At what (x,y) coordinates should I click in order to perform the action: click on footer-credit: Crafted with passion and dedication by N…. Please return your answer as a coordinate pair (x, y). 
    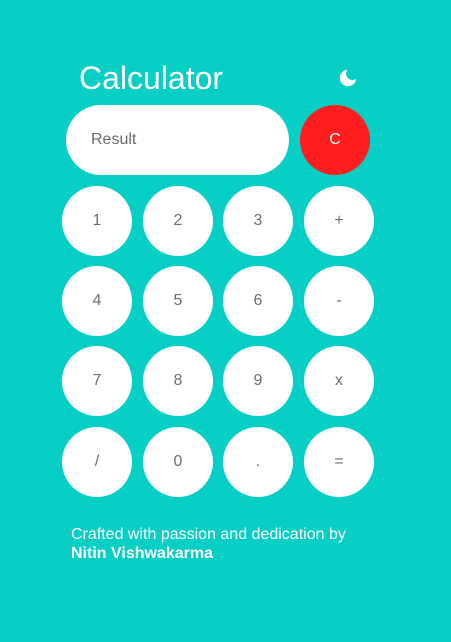
    Looking at the image, I should click on (208, 544).